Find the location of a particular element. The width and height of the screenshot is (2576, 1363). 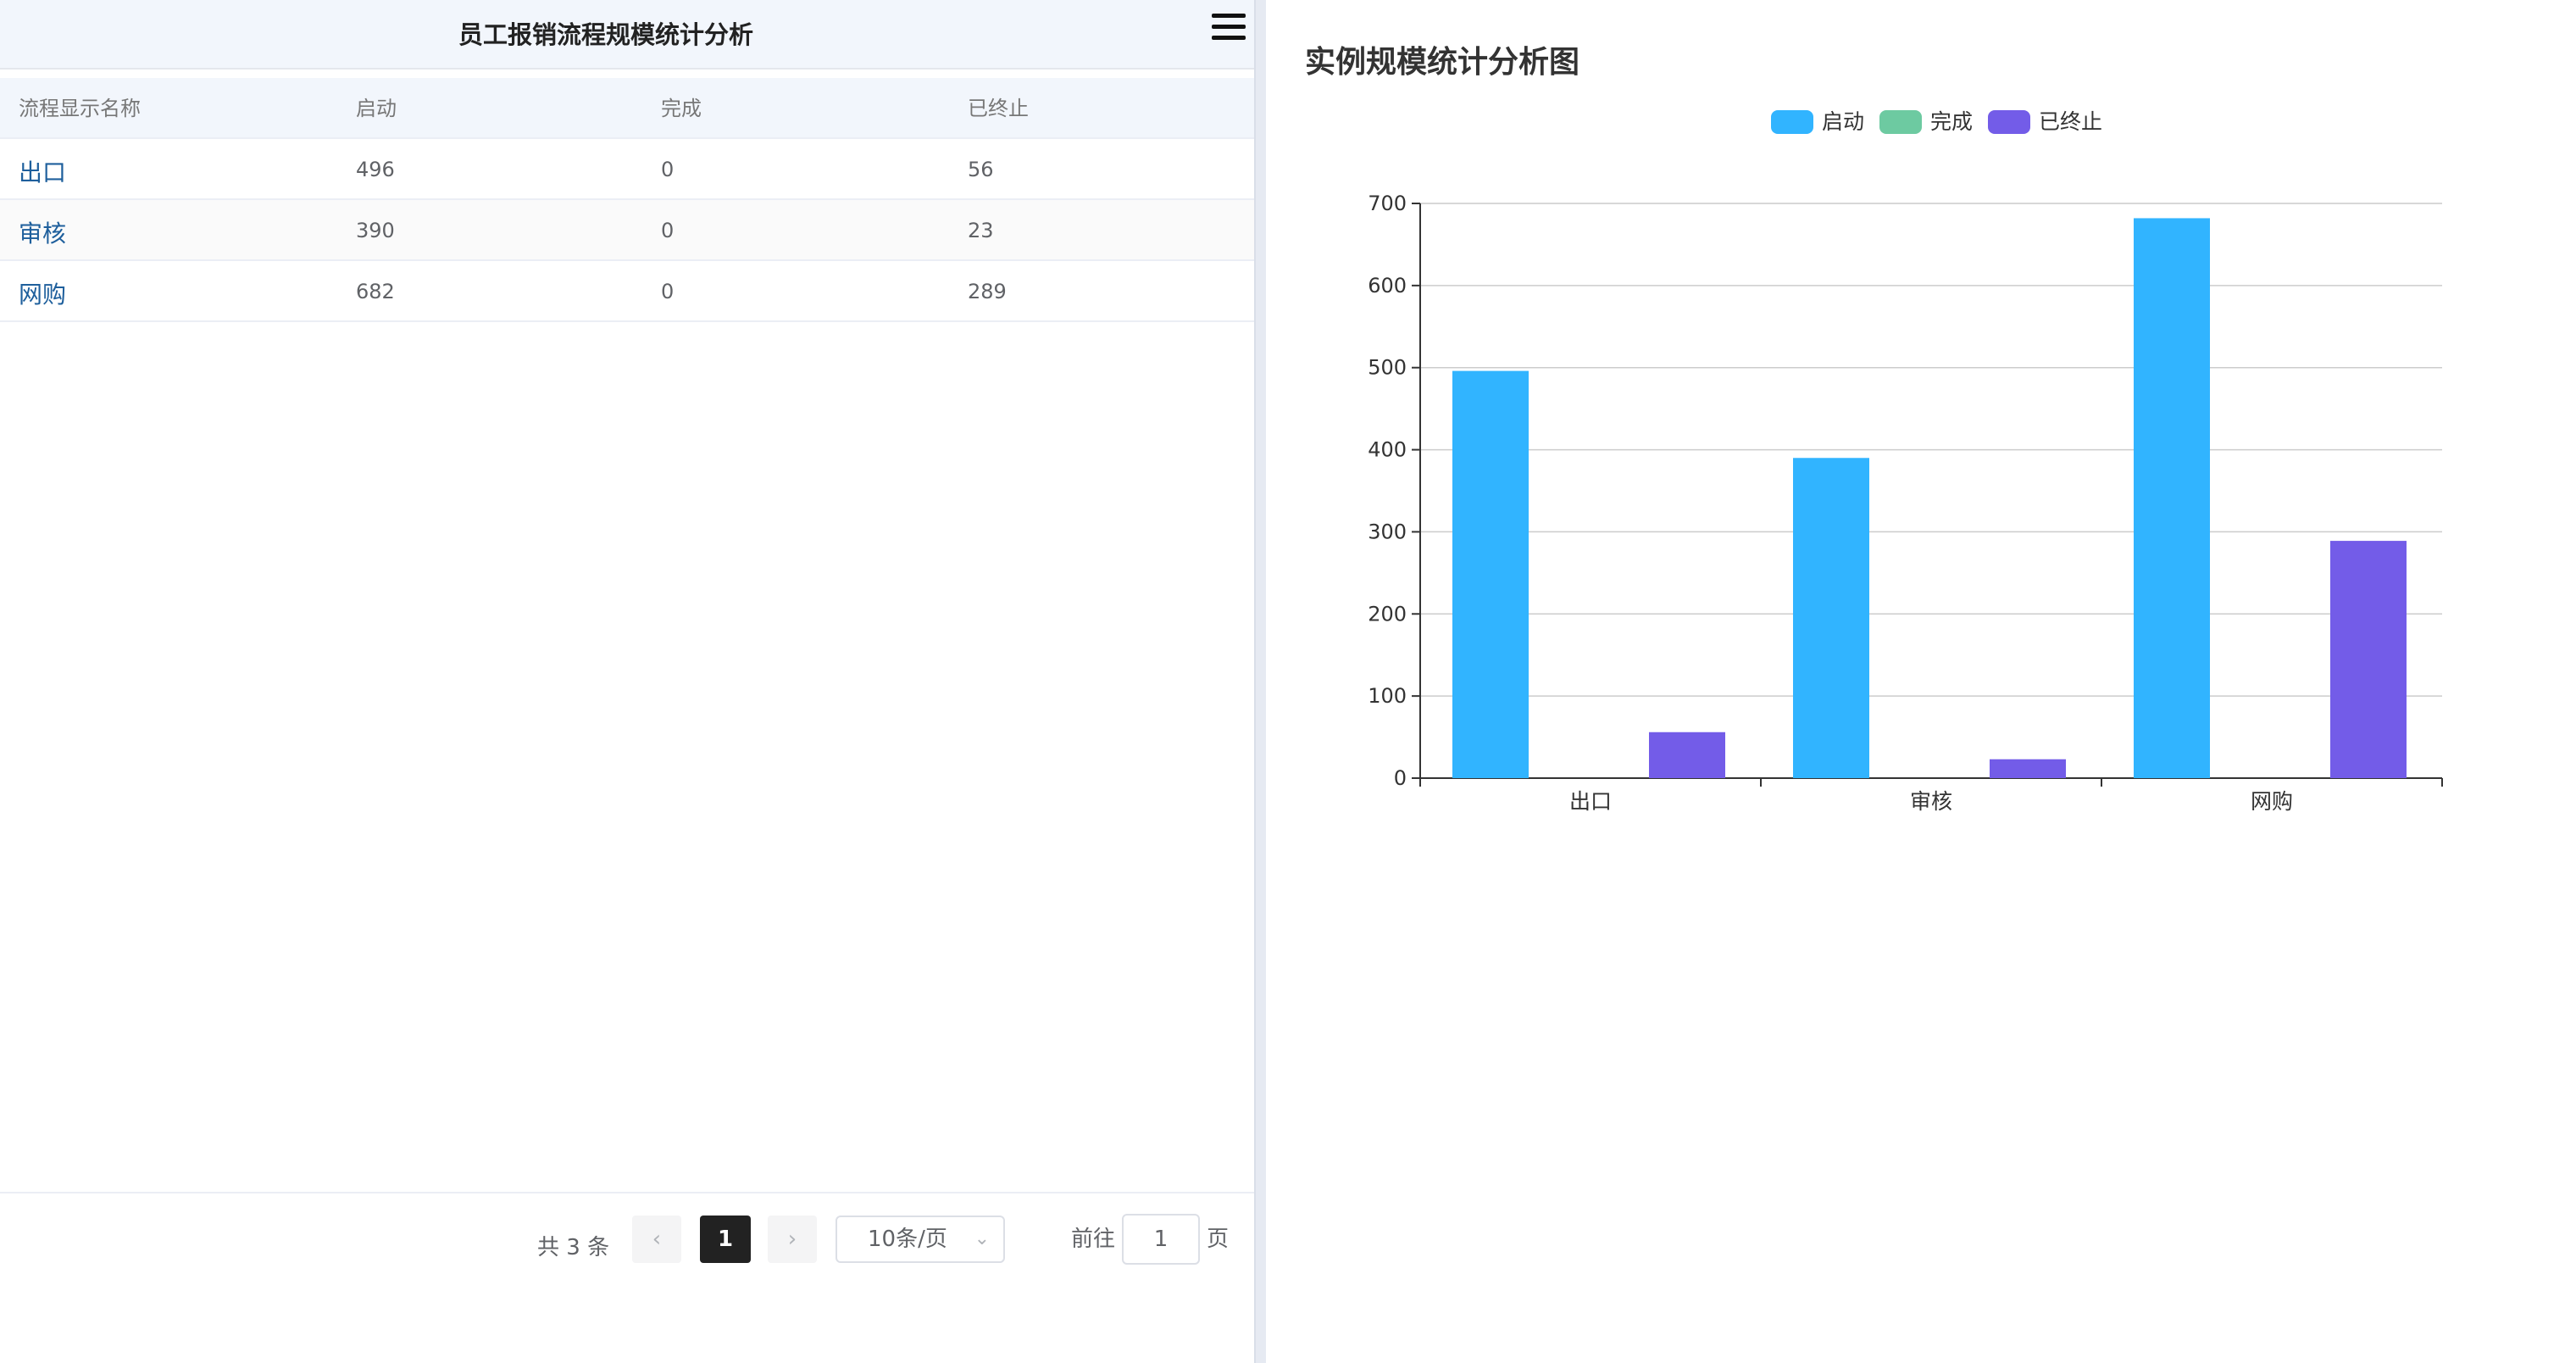

page-title: 员工报销流程规模统计分析 is located at coordinates (605, 34).